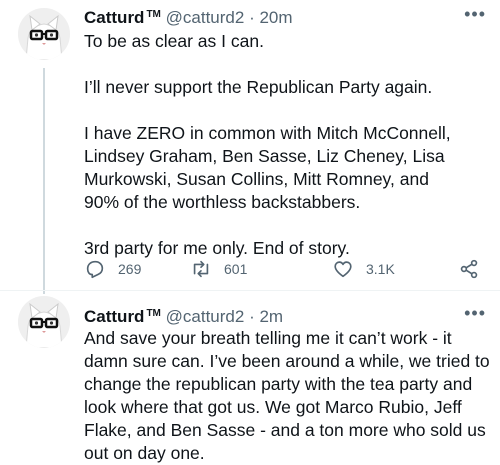 This screenshot has width=500, height=465. Describe the element at coordinates (174, 41) in the screenshot. I see `tweet-paragraph: To be as clear as I can.` at that location.